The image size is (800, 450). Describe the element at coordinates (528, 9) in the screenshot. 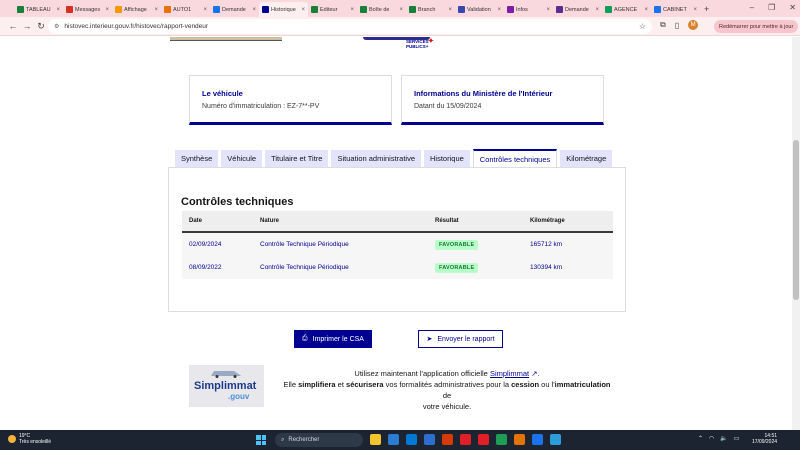

I see `browser-tab: Infos ×` at that location.